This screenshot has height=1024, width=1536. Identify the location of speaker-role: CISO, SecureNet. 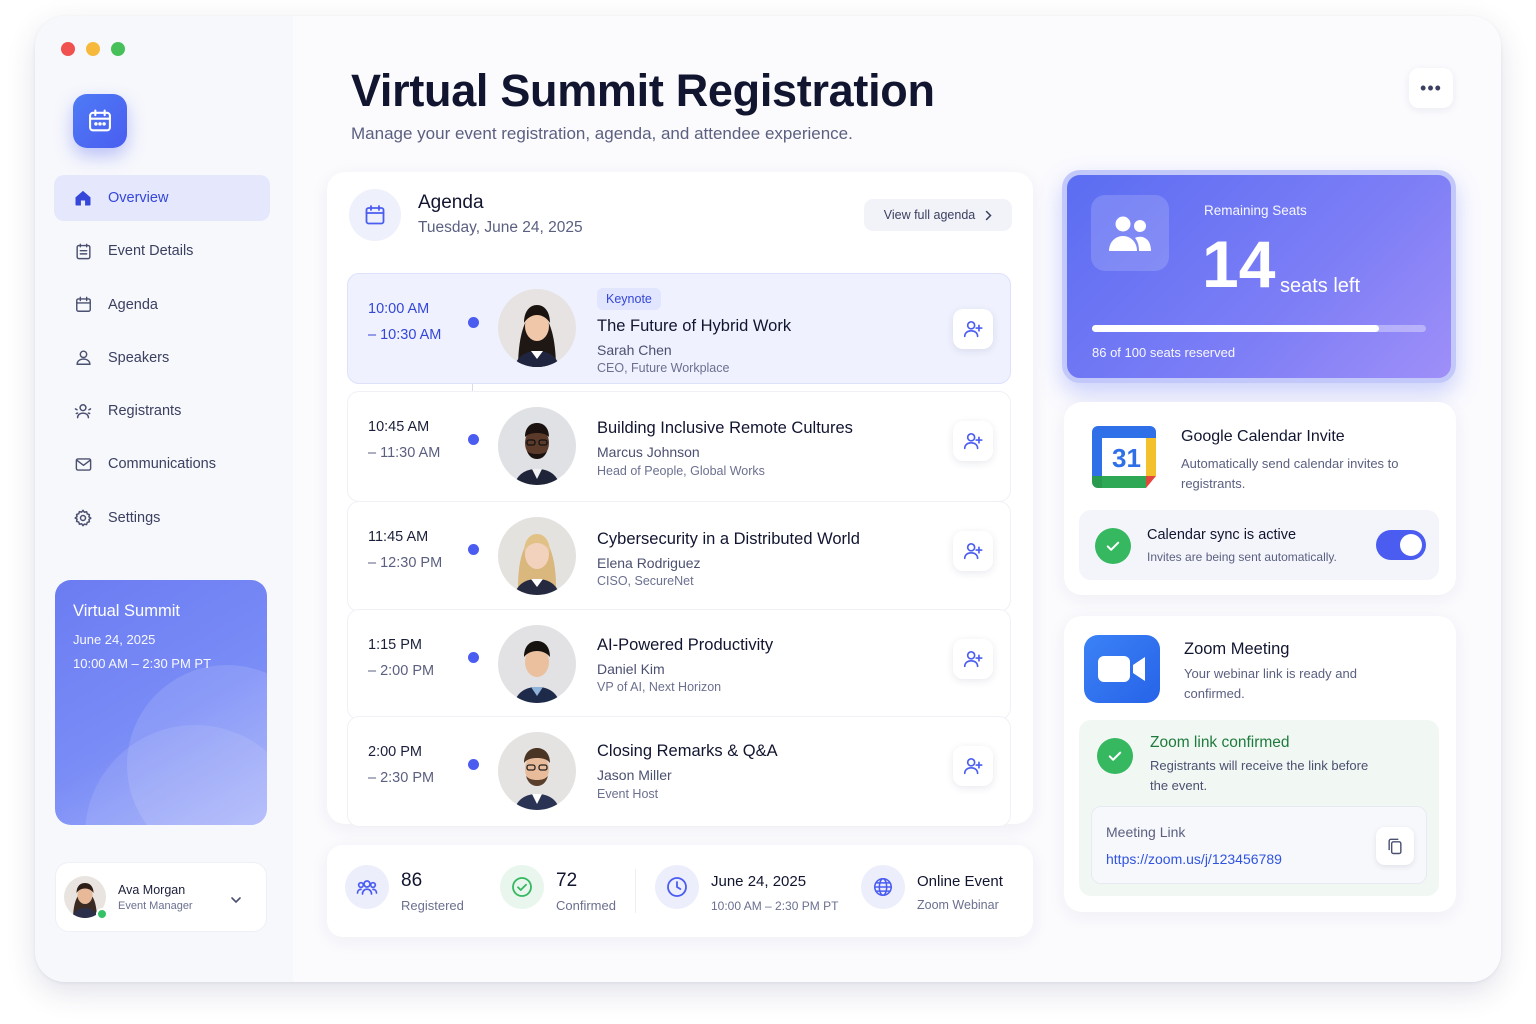
(645, 581).